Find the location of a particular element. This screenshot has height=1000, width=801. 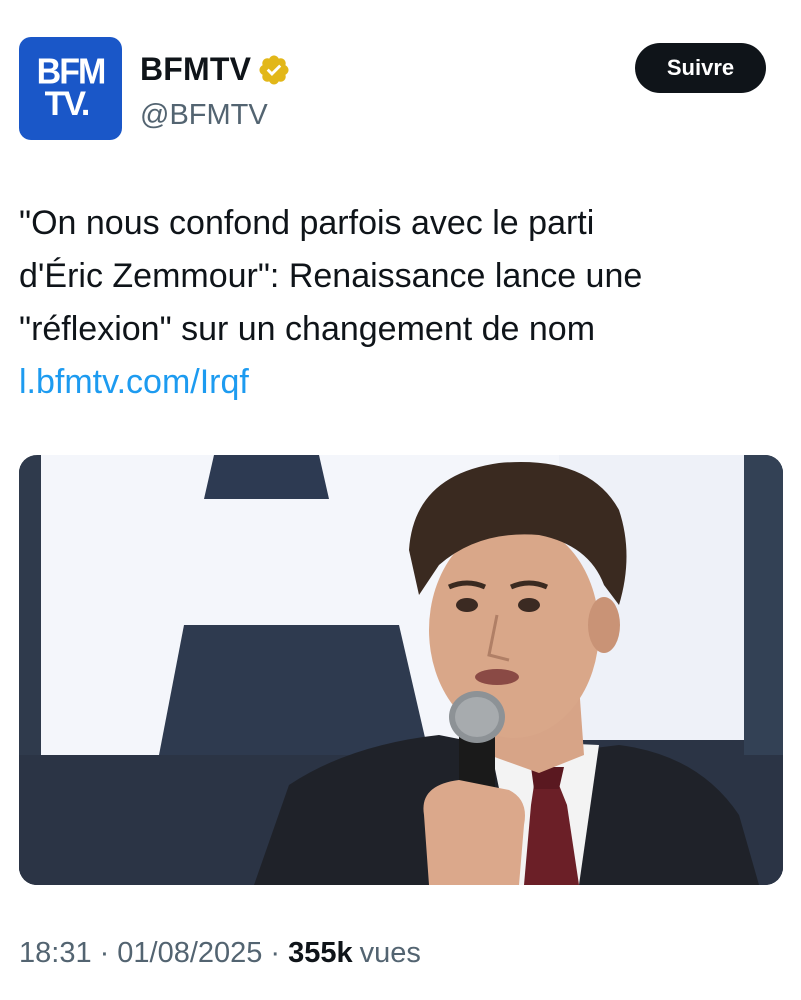

tweet-header: BFM TV. BFMTV @BFMTV Suivre is located at coordinates (394, 89).